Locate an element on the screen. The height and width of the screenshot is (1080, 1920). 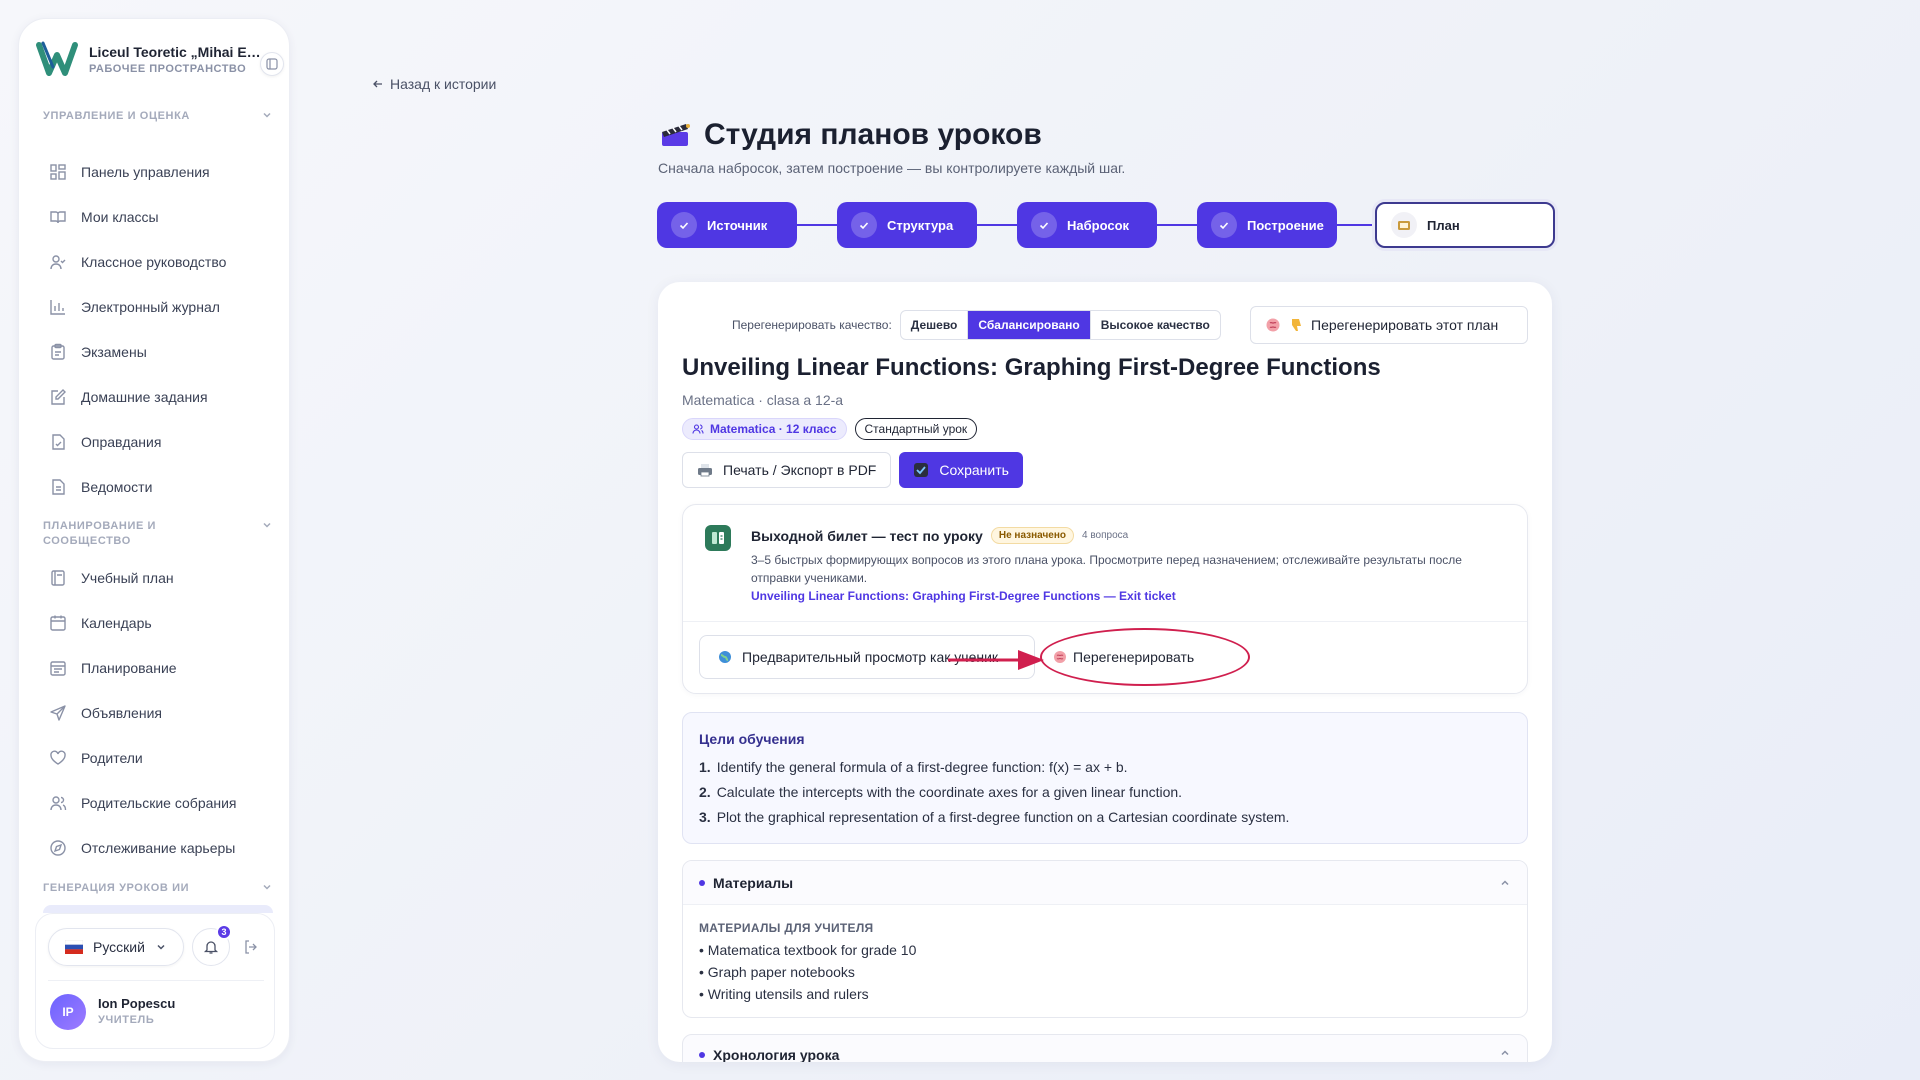
quality-option-high: Высокое качество is located at coordinates (1155, 325).